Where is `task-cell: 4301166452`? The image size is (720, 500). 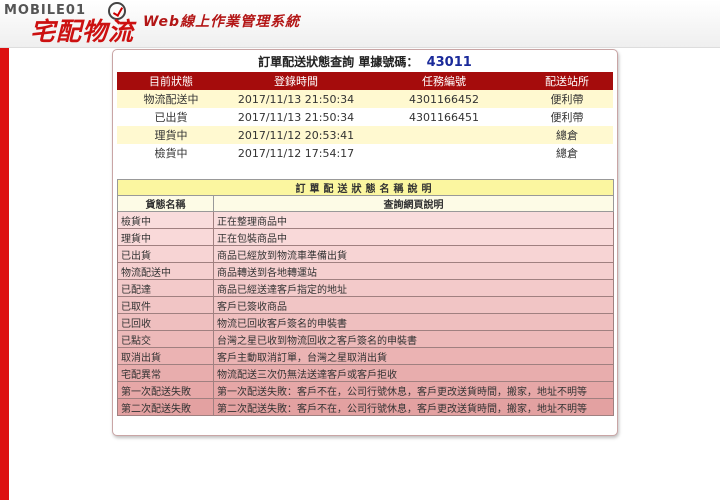
task-cell: 4301166452 is located at coordinates (444, 99).